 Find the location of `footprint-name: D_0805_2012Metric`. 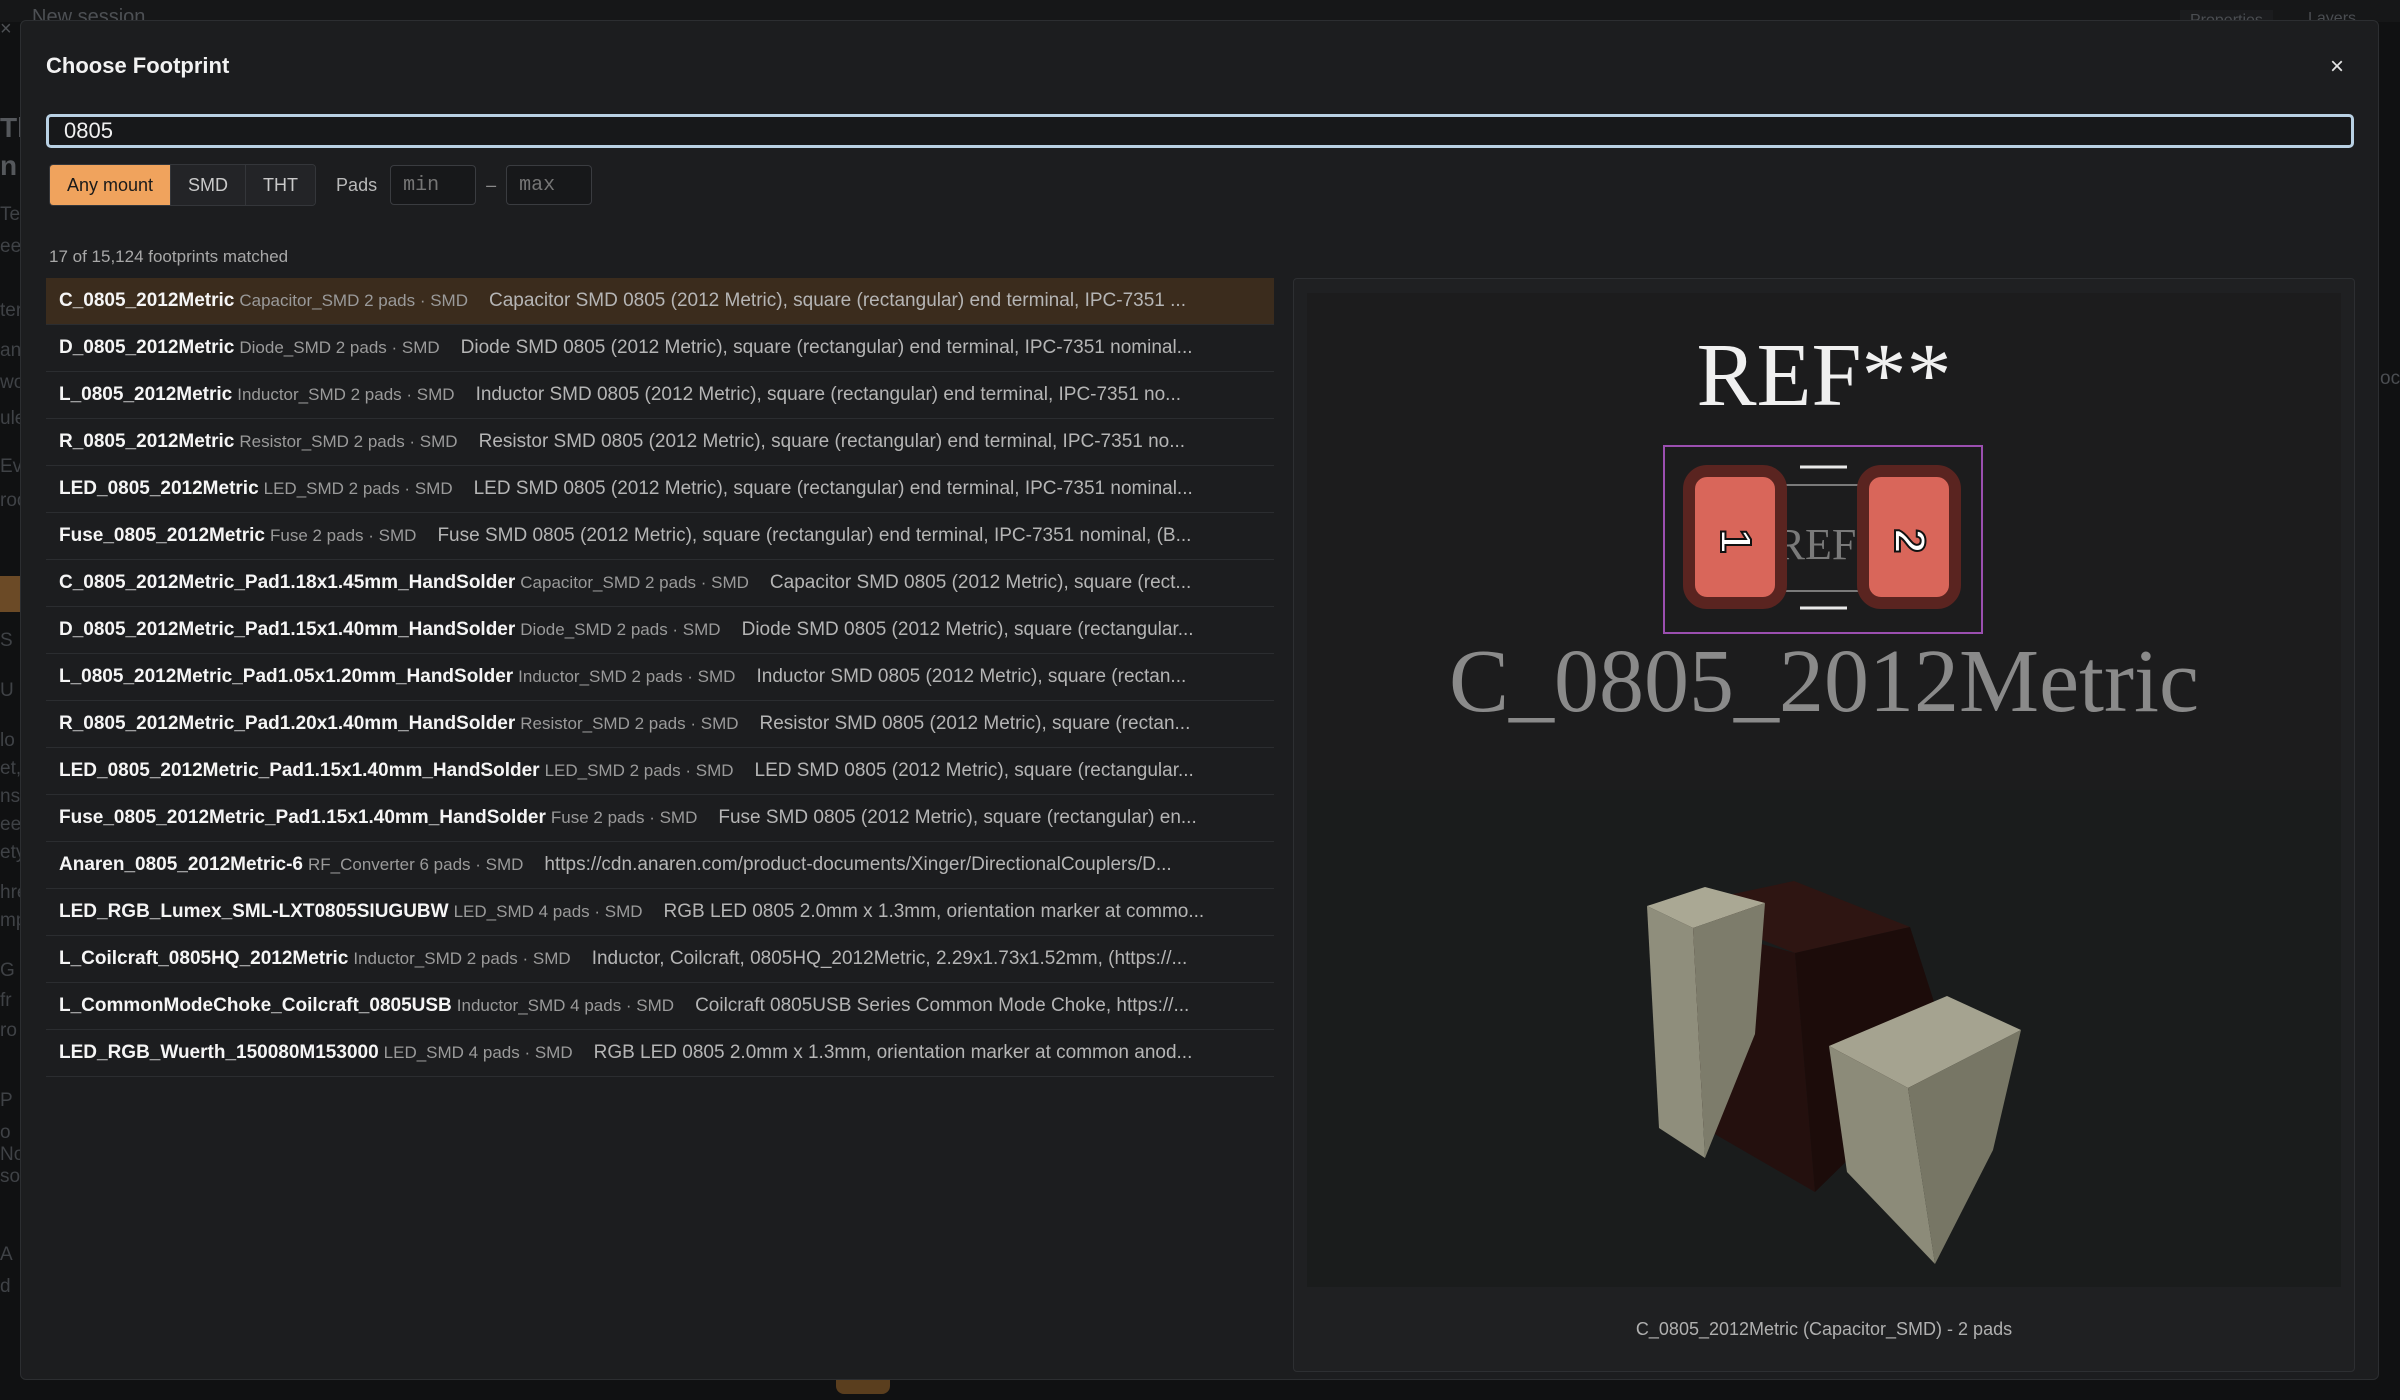

footprint-name: D_0805_2012Metric is located at coordinates (147, 347).